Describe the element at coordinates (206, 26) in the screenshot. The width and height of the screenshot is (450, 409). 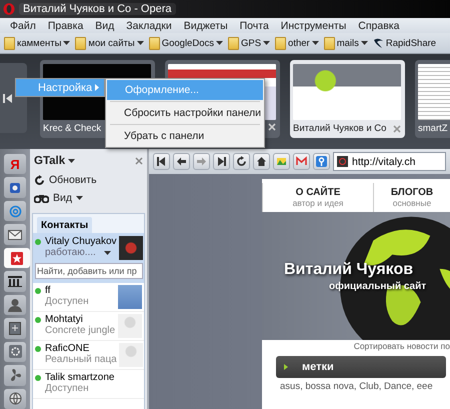
I see `menu-item: Виджеты` at that location.